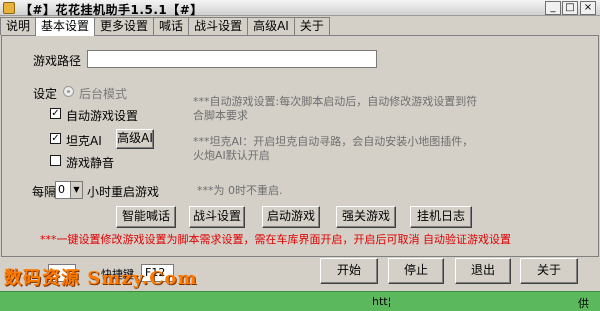 The width and height of the screenshot is (600, 311). What do you see at coordinates (349, 271) in the screenshot?
I see `start-button: 开始` at bounding box center [349, 271].